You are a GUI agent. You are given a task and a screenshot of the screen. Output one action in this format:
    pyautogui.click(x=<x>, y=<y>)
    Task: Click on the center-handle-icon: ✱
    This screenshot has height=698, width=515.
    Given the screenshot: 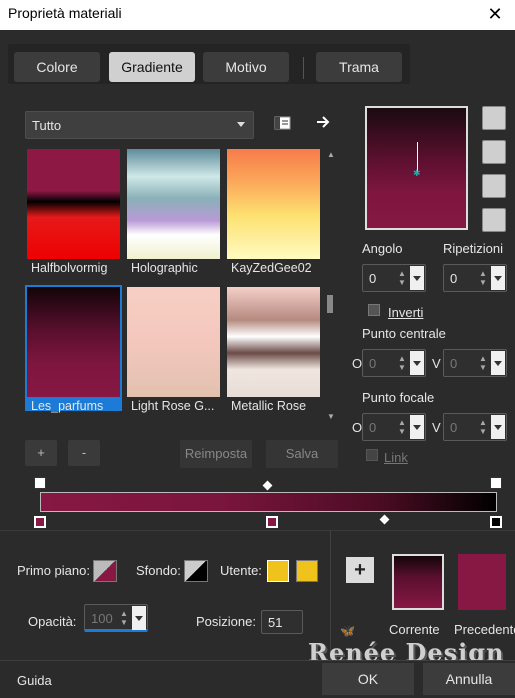 What is the action you would take?
    pyautogui.click(x=417, y=173)
    